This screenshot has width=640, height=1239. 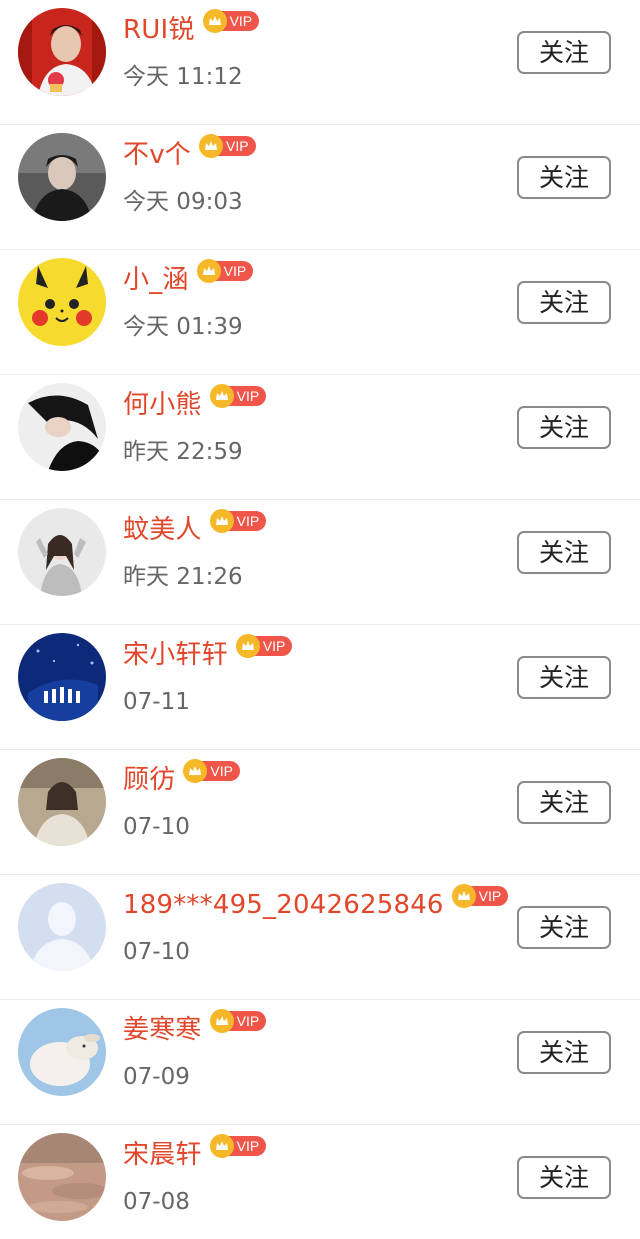 I want to click on list-item: 宋小轩轩 VIP 07-11 关注, so click(x=320, y=687).